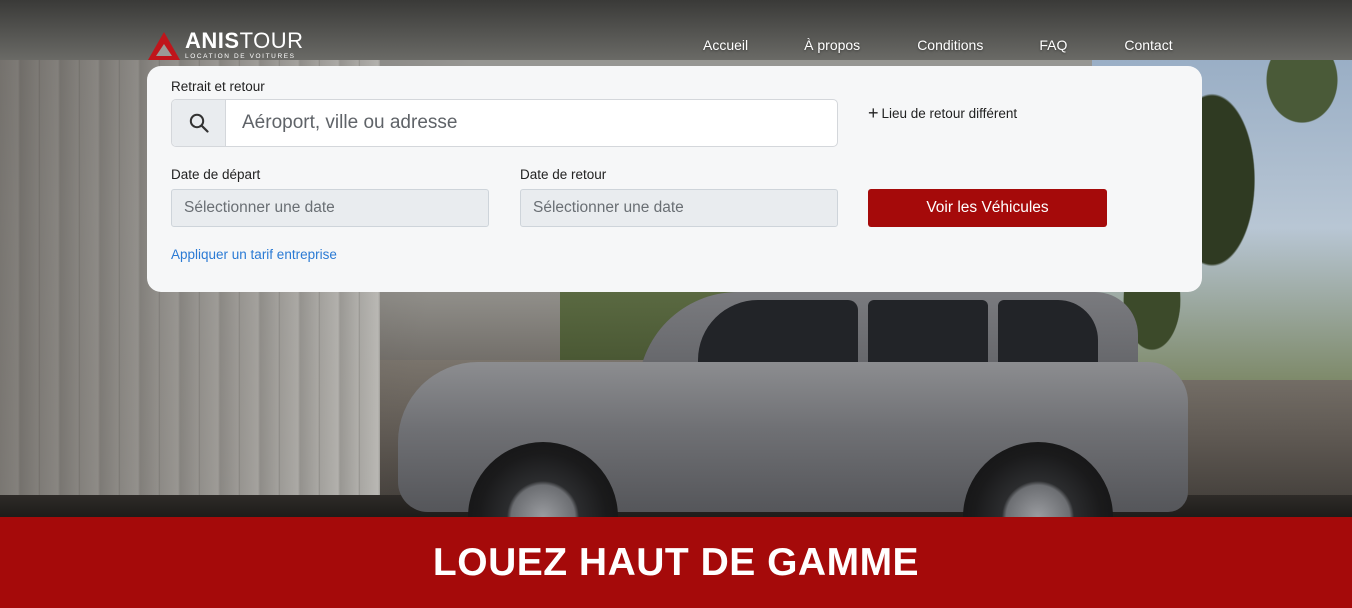 The width and height of the screenshot is (1352, 608). I want to click on brand-logo: ANISTOUR LOCATION DE VOITURES, so click(226, 45).